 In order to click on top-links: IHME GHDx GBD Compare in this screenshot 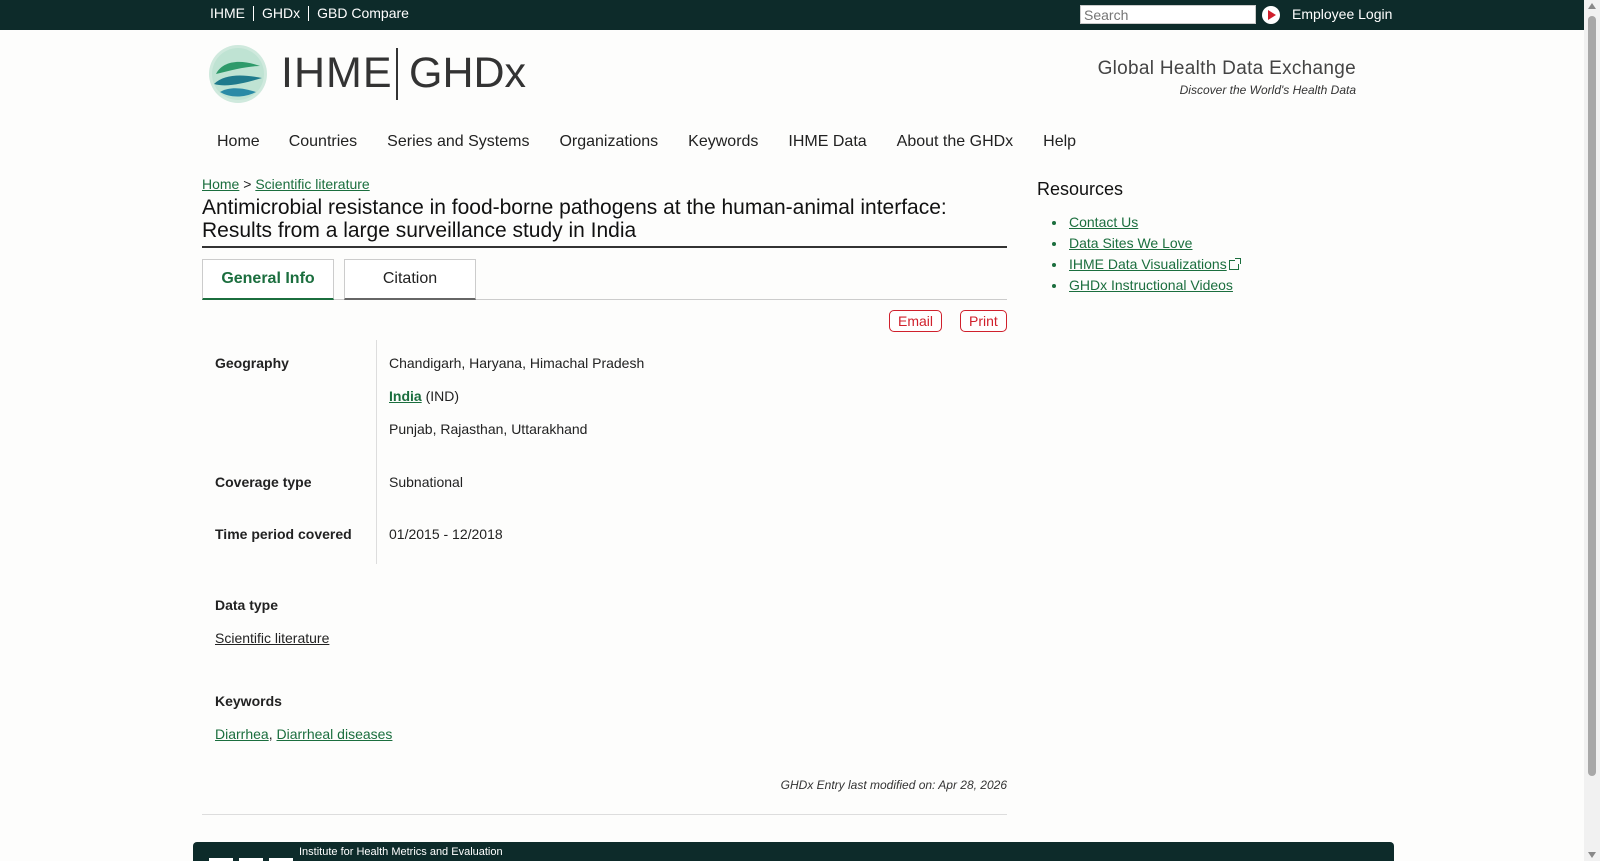, I will do `click(310, 13)`.